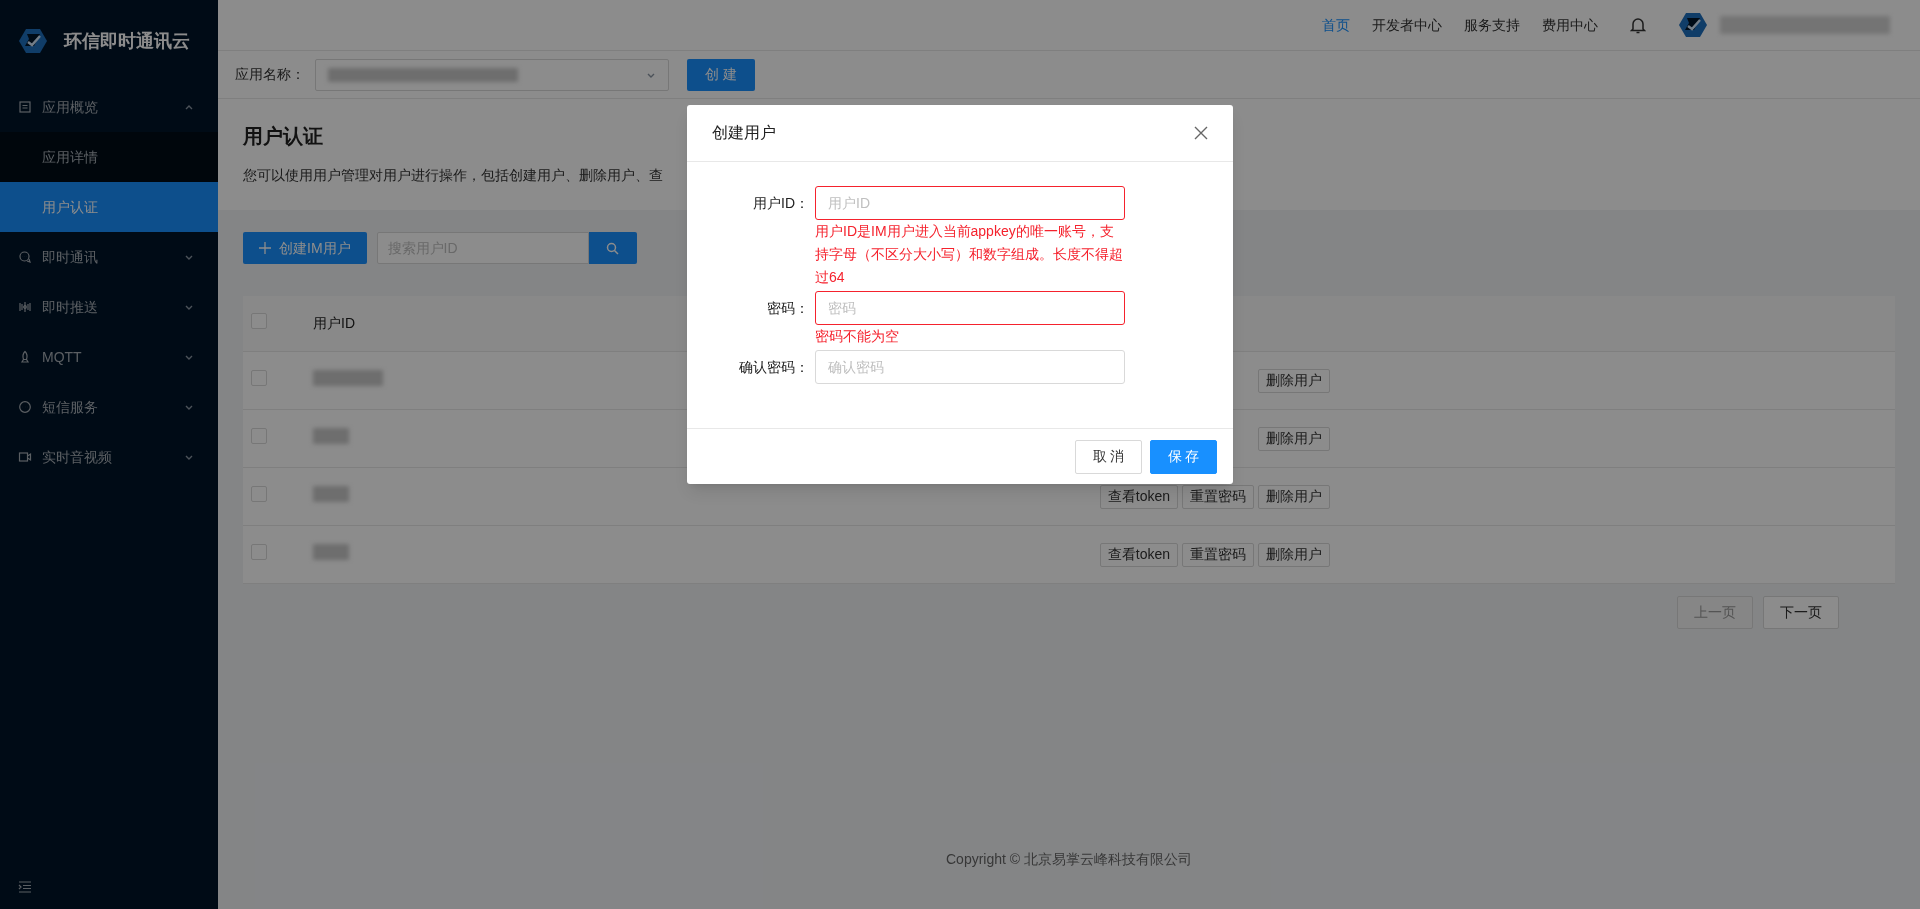 The width and height of the screenshot is (1920, 909). I want to click on page-description: 您可以使用用户管理对用户进行操作，包括创建用户、删除用户、查, so click(453, 175).